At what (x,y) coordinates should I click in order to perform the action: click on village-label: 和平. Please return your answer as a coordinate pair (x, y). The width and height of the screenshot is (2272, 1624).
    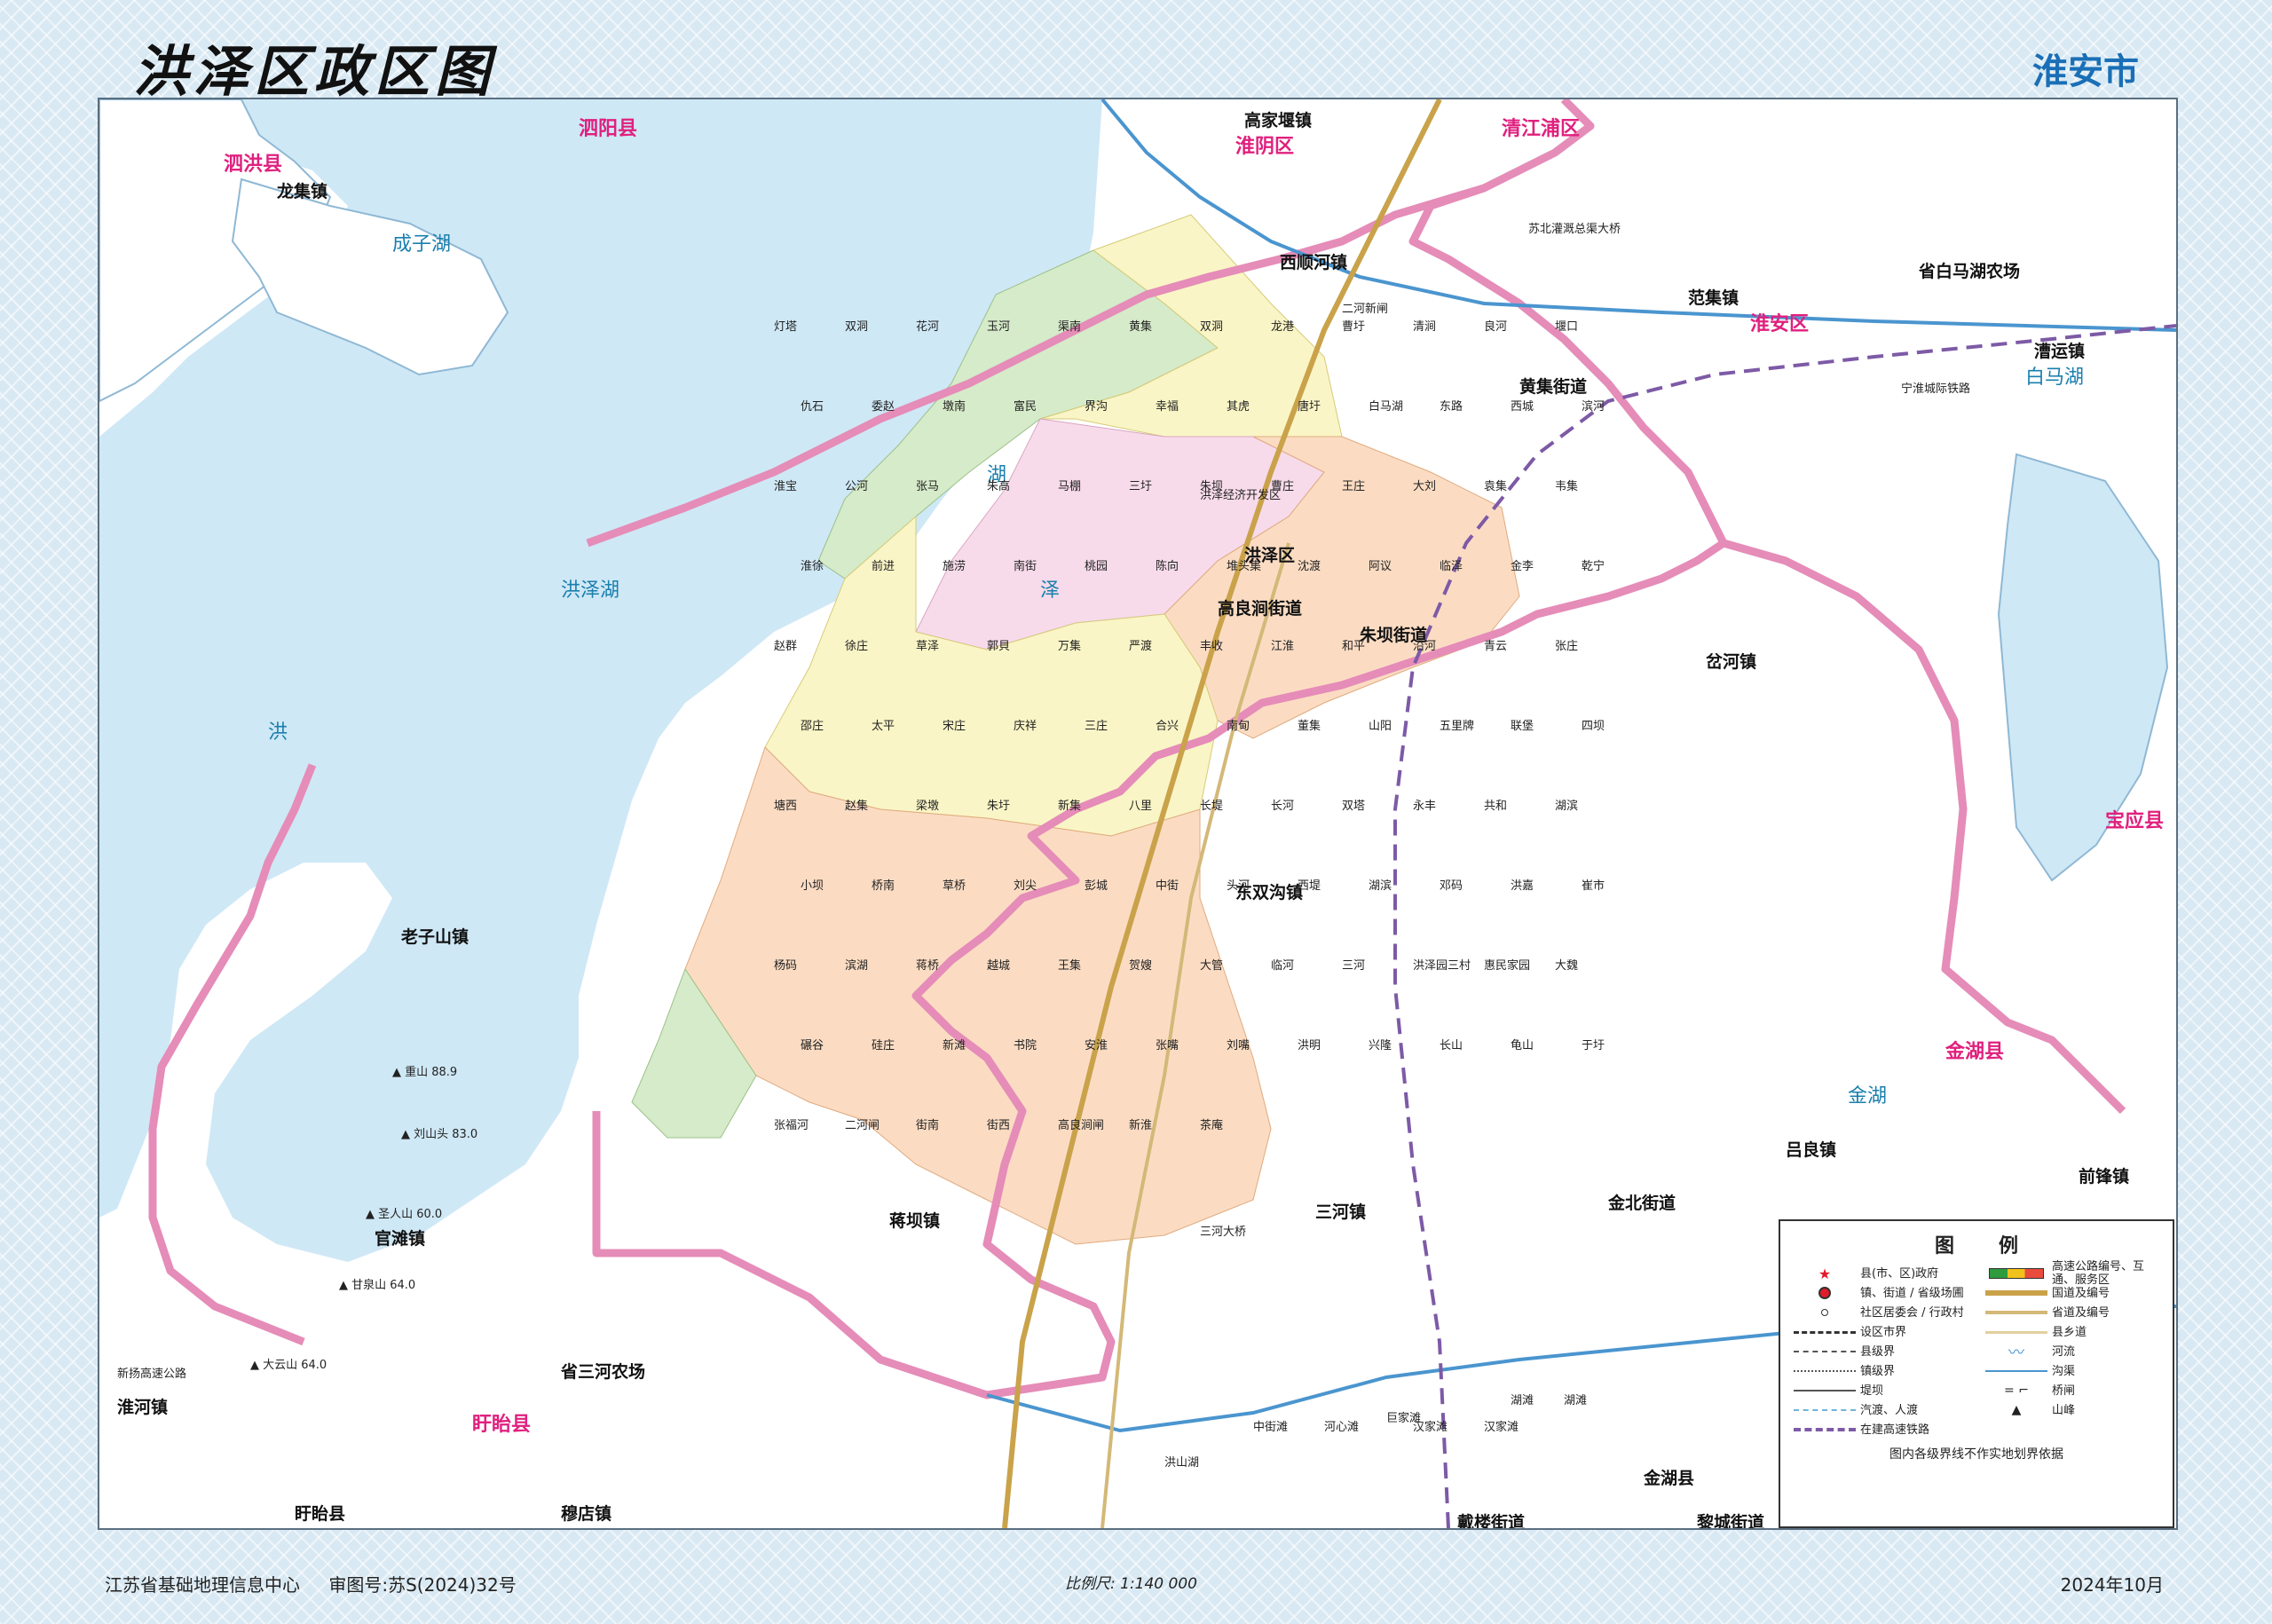
    Looking at the image, I should click on (1353, 647).